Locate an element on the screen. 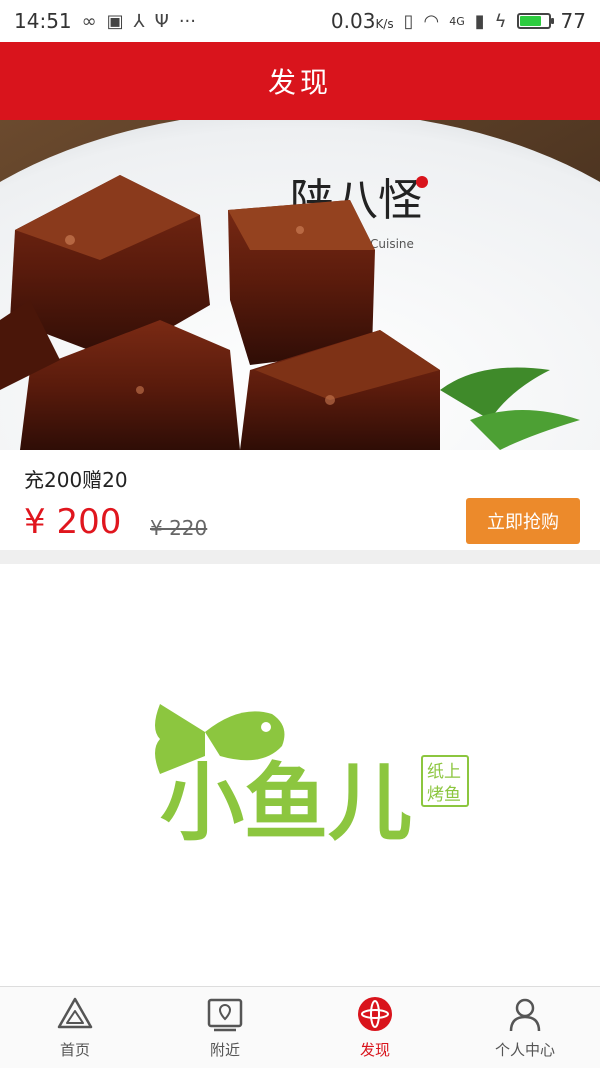 The width and height of the screenshot is (600, 1068). current-price: ¥ 200 is located at coordinates (73, 522).